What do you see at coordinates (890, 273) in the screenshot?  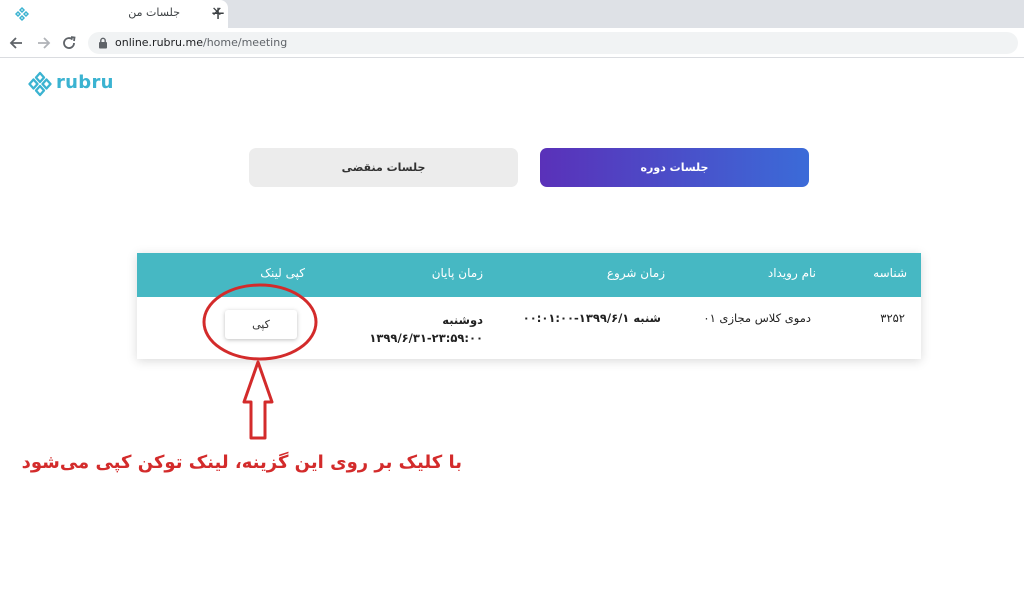 I see `column-header-id: شناسه` at bounding box center [890, 273].